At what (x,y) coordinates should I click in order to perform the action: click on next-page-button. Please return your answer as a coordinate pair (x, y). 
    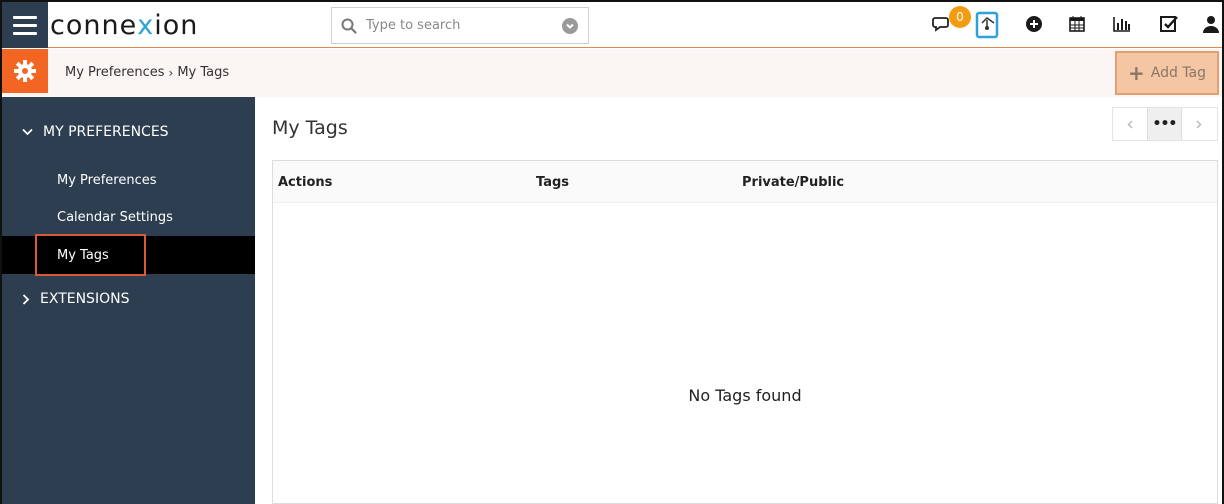
    Looking at the image, I should click on (1199, 124).